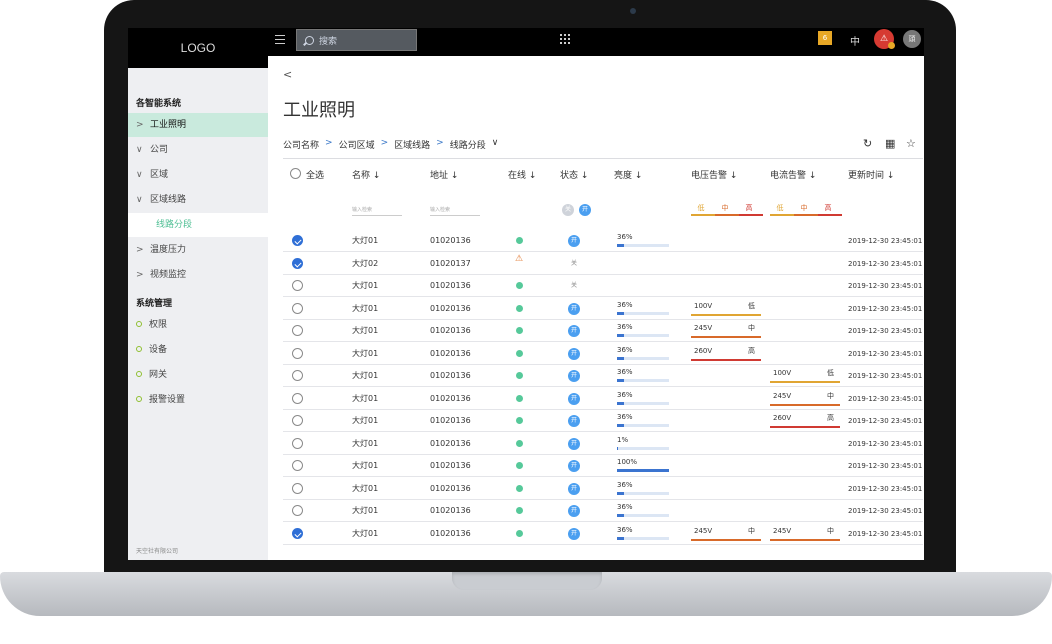  What do you see at coordinates (603, 264) in the screenshot?
I see `table-row: 大灯02 01020137 ⚠ 关 2019-12-30 23:45:01` at bounding box center [603, 264].